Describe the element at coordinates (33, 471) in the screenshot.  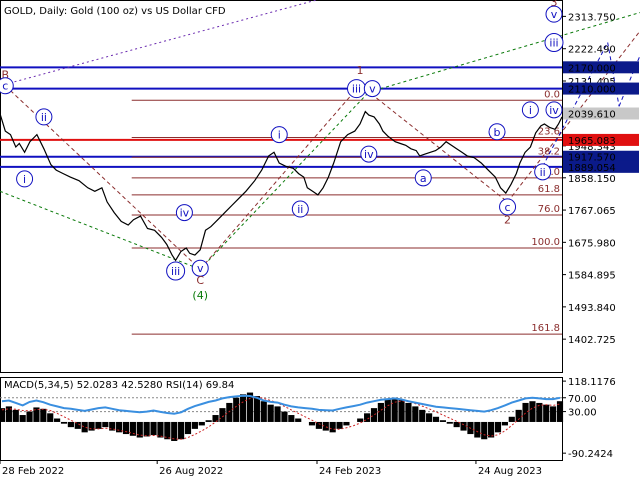
I see `x-tick-label-0: 28 Feb 2022` at that location.